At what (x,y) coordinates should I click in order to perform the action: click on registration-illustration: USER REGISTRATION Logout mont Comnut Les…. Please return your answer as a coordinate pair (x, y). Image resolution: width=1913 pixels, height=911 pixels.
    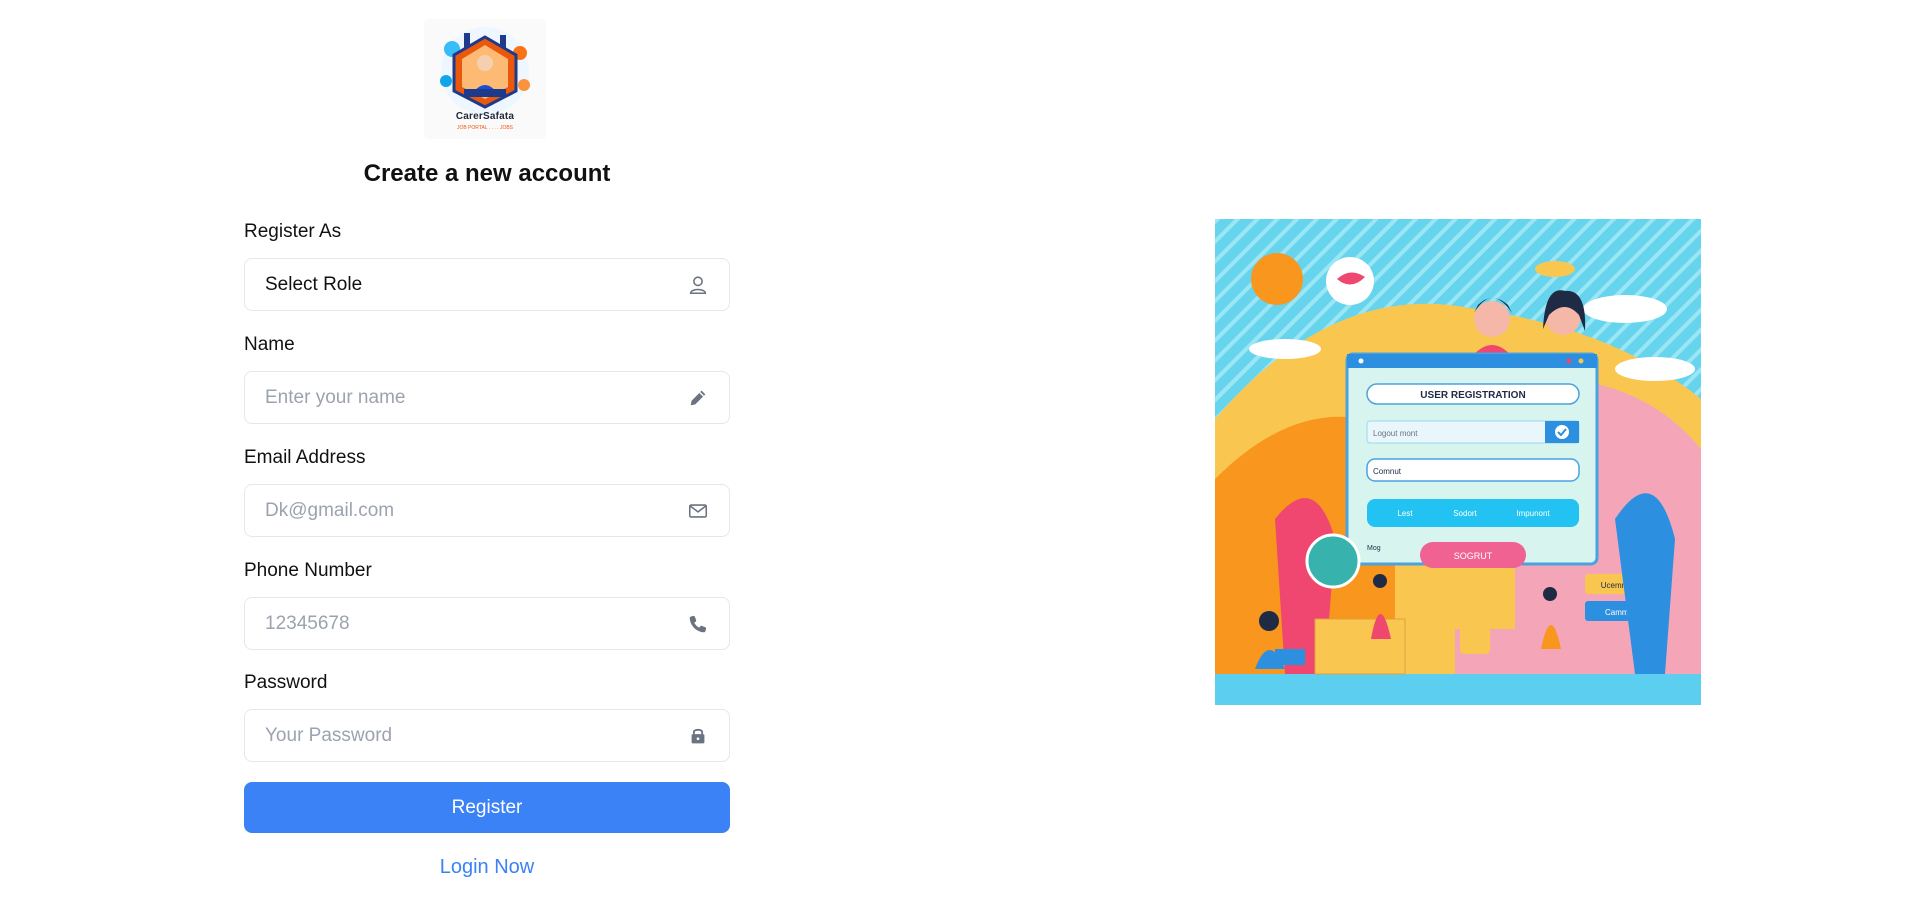
    Looking at the image, I should click on (1458, 462).